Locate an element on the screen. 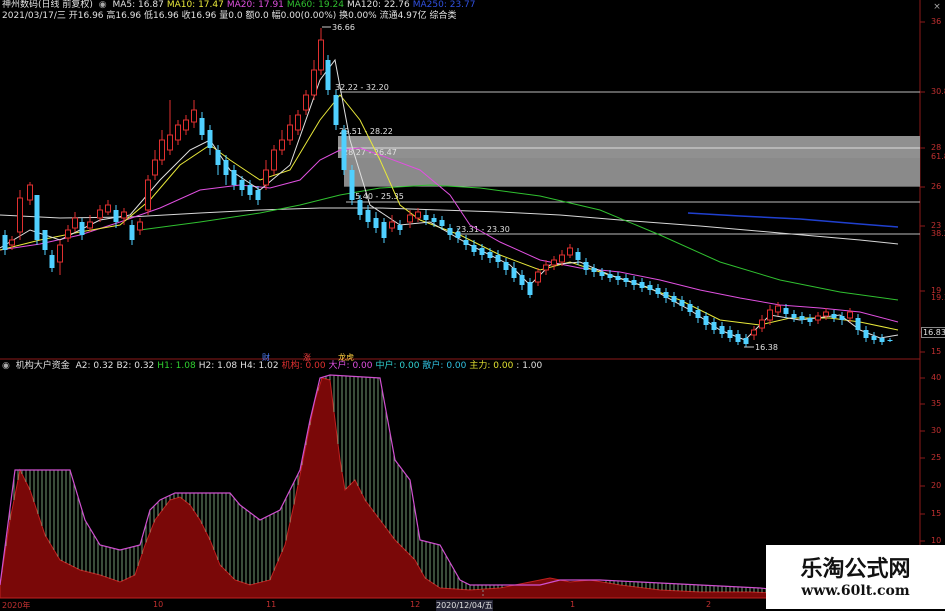 The image size is (945, 611). date-axis-label: 2 is located at coordinates (709, 604).